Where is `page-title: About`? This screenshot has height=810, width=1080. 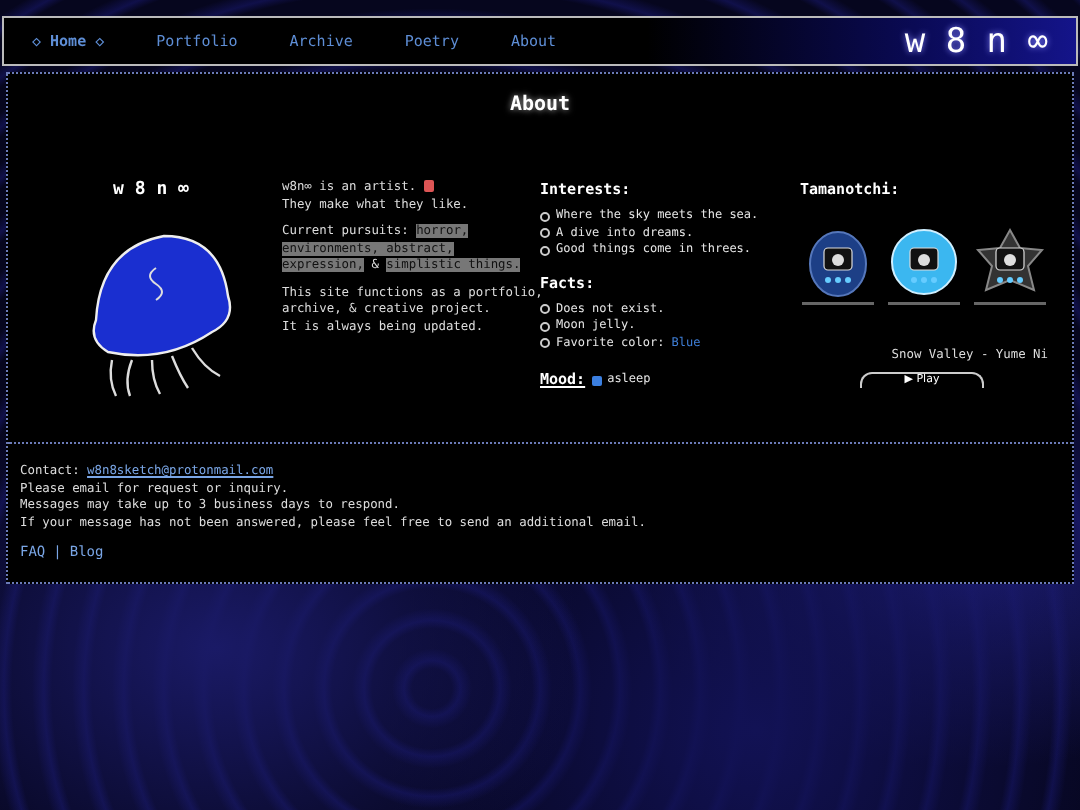 page-title: About is located at coordinates (540, 105).